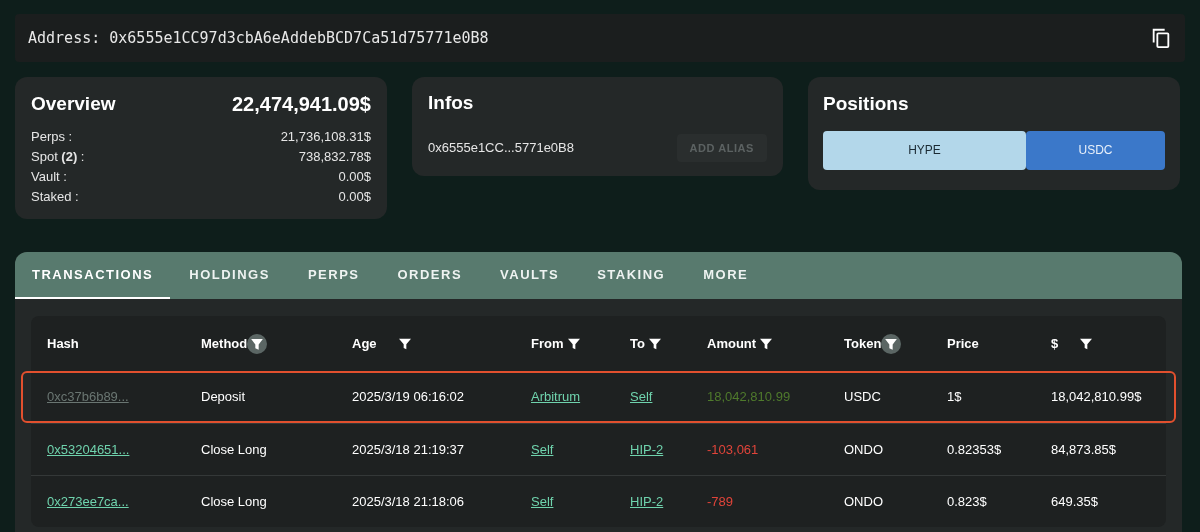  What do you see at coordinates (451, 103) in the screenshot?
I see `infos-title: Infos` at bounding box center [451, 103].